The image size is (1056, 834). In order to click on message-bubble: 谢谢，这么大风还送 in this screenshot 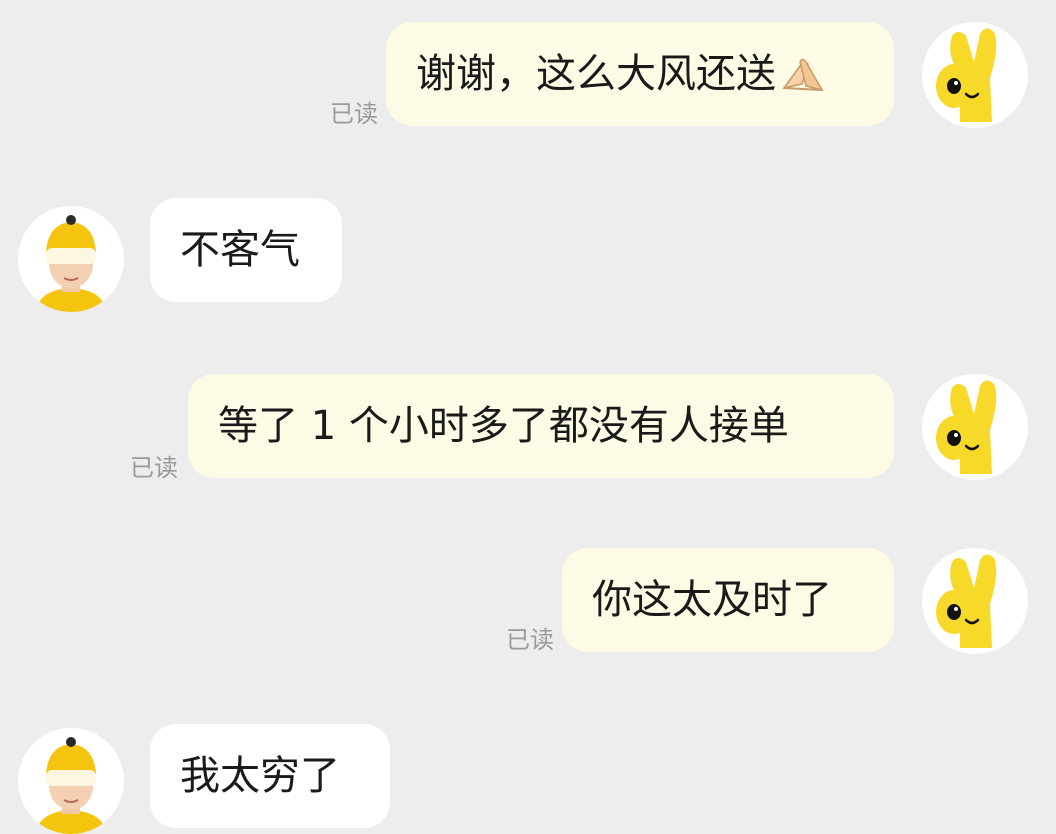, I will do `click(640, 74)`.